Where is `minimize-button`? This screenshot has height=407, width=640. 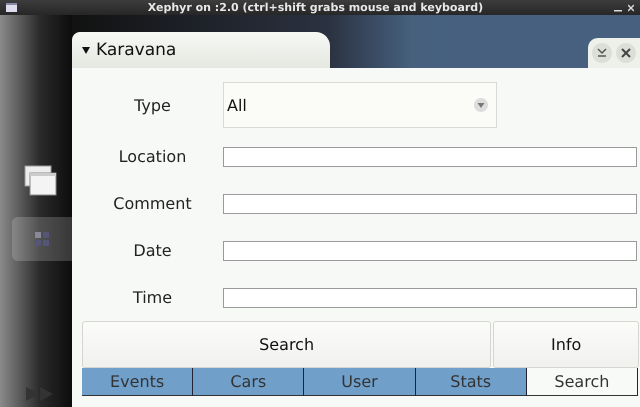
minimize-button is located at coordinates (602, 53).